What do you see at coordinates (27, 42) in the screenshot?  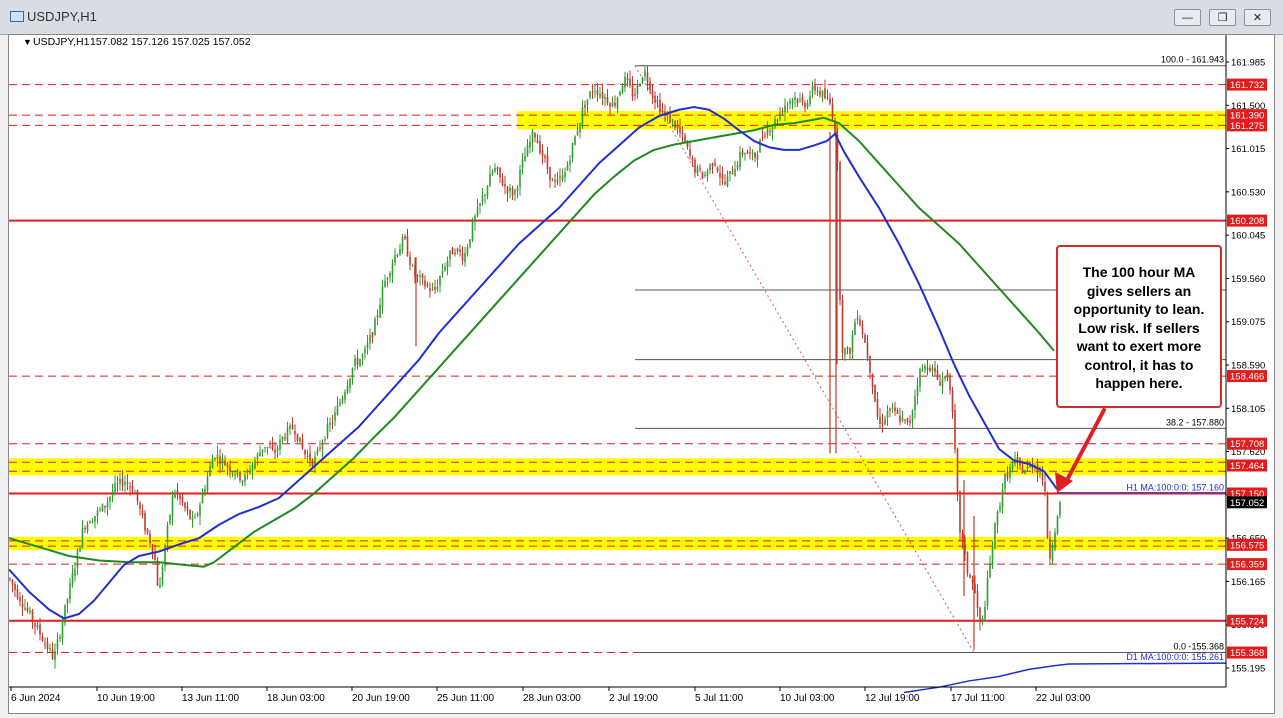 I see `header-dropdown-icon: ▼` at bounding box center [27, 42].